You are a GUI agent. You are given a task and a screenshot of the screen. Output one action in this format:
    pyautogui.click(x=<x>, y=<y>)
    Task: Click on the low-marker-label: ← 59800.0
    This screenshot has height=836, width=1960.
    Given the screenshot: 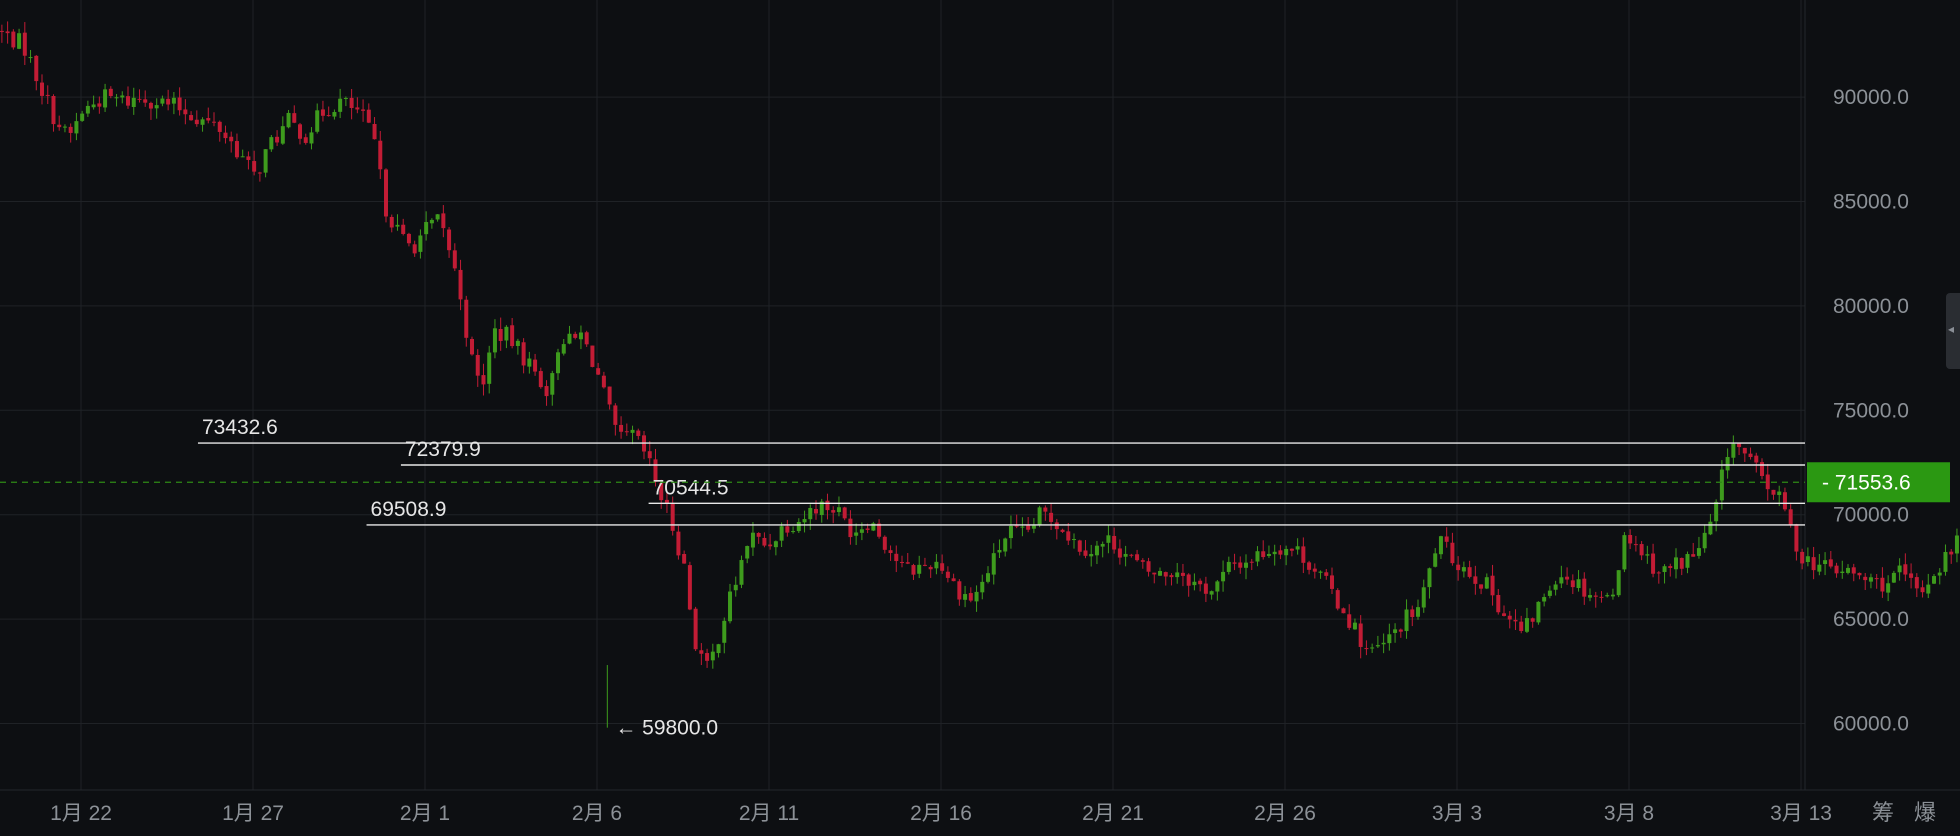 What is the action you would take?
    pyautogui.click(x=666, y=728)
    